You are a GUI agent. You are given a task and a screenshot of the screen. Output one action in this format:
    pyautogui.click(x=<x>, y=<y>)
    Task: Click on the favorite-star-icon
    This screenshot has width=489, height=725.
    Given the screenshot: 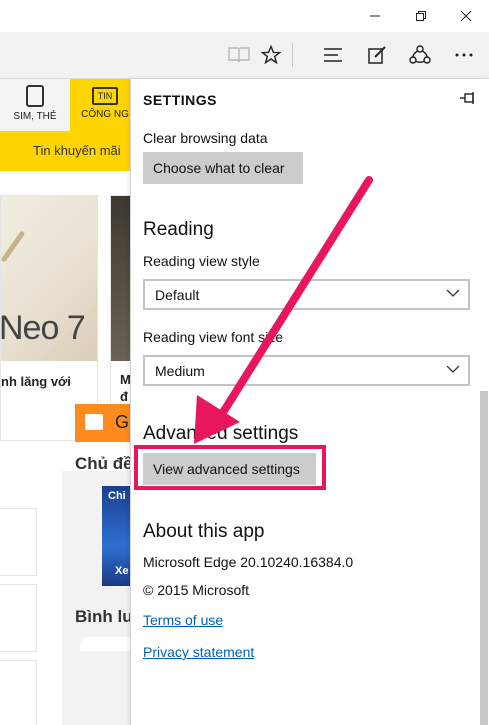 What is the action you would take?
    pyautogui.click(x=271, y=55)
    